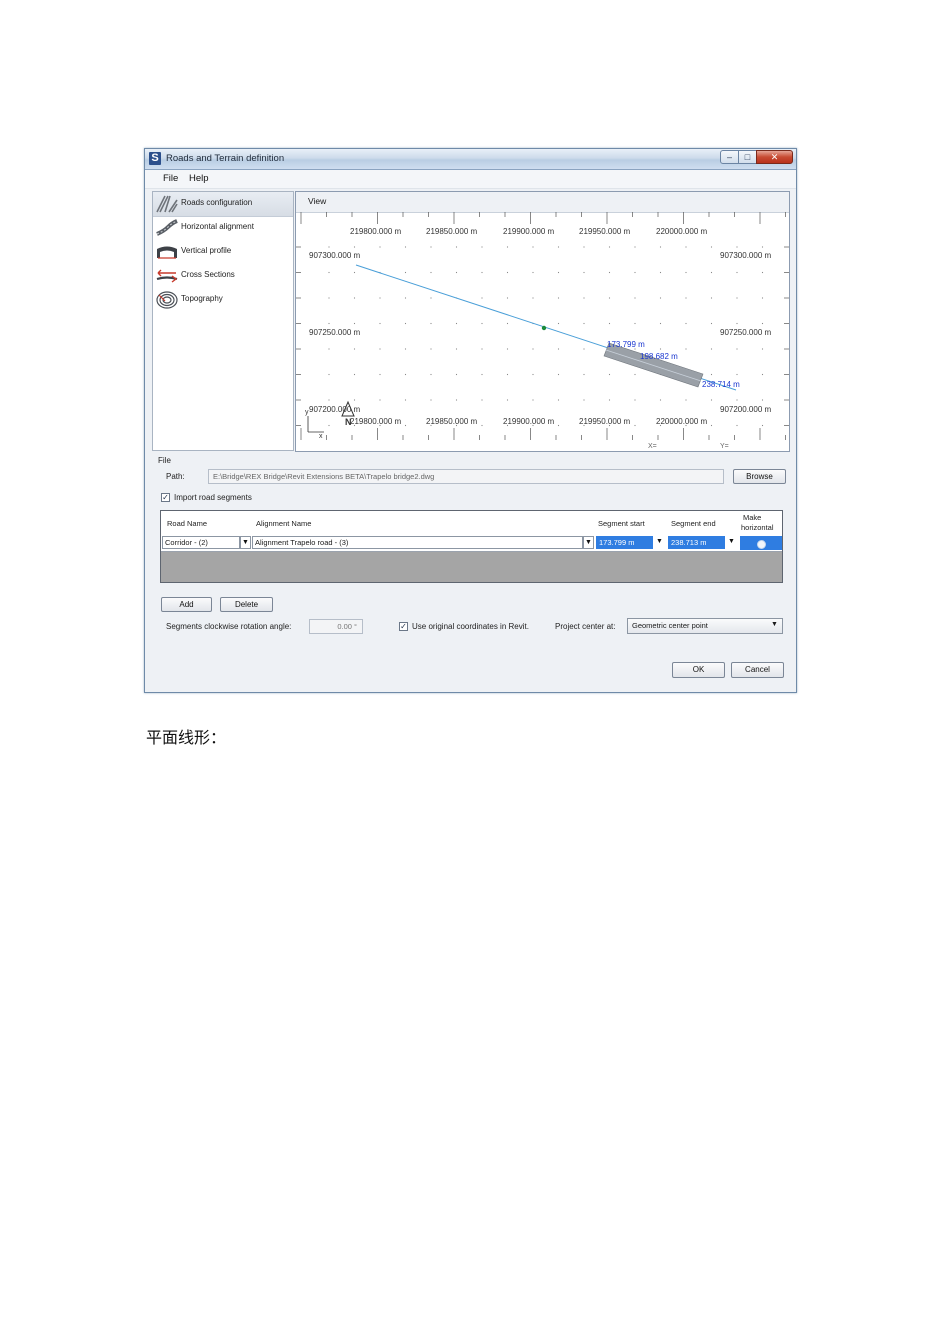 The image size is (950, 1344). What do you see at coordinates (217, 202) in the screenshot?
I see `sidebar-item-label: Roads configuration` at bounding box center [217, 202].